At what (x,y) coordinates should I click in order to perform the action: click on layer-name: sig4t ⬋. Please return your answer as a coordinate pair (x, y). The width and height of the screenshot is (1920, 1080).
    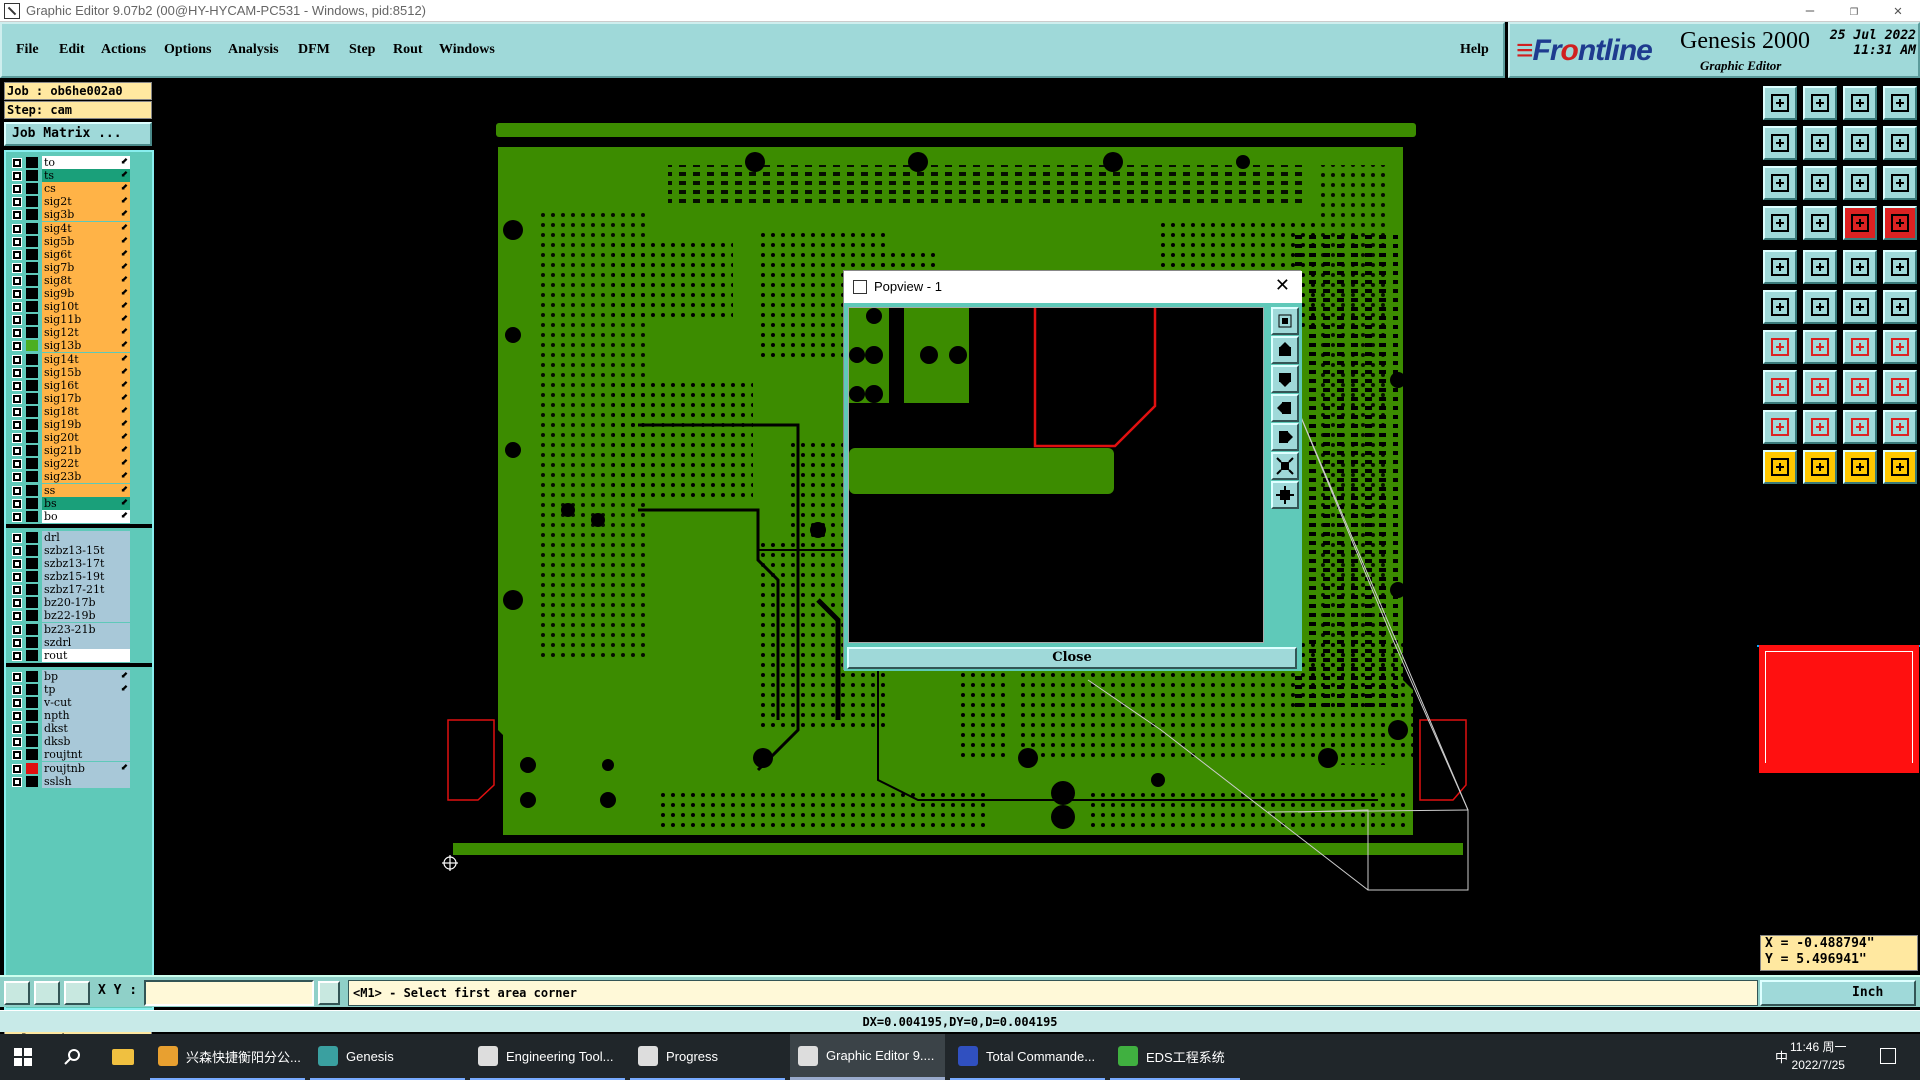
    Looking at the image, I should click on (86, 228).